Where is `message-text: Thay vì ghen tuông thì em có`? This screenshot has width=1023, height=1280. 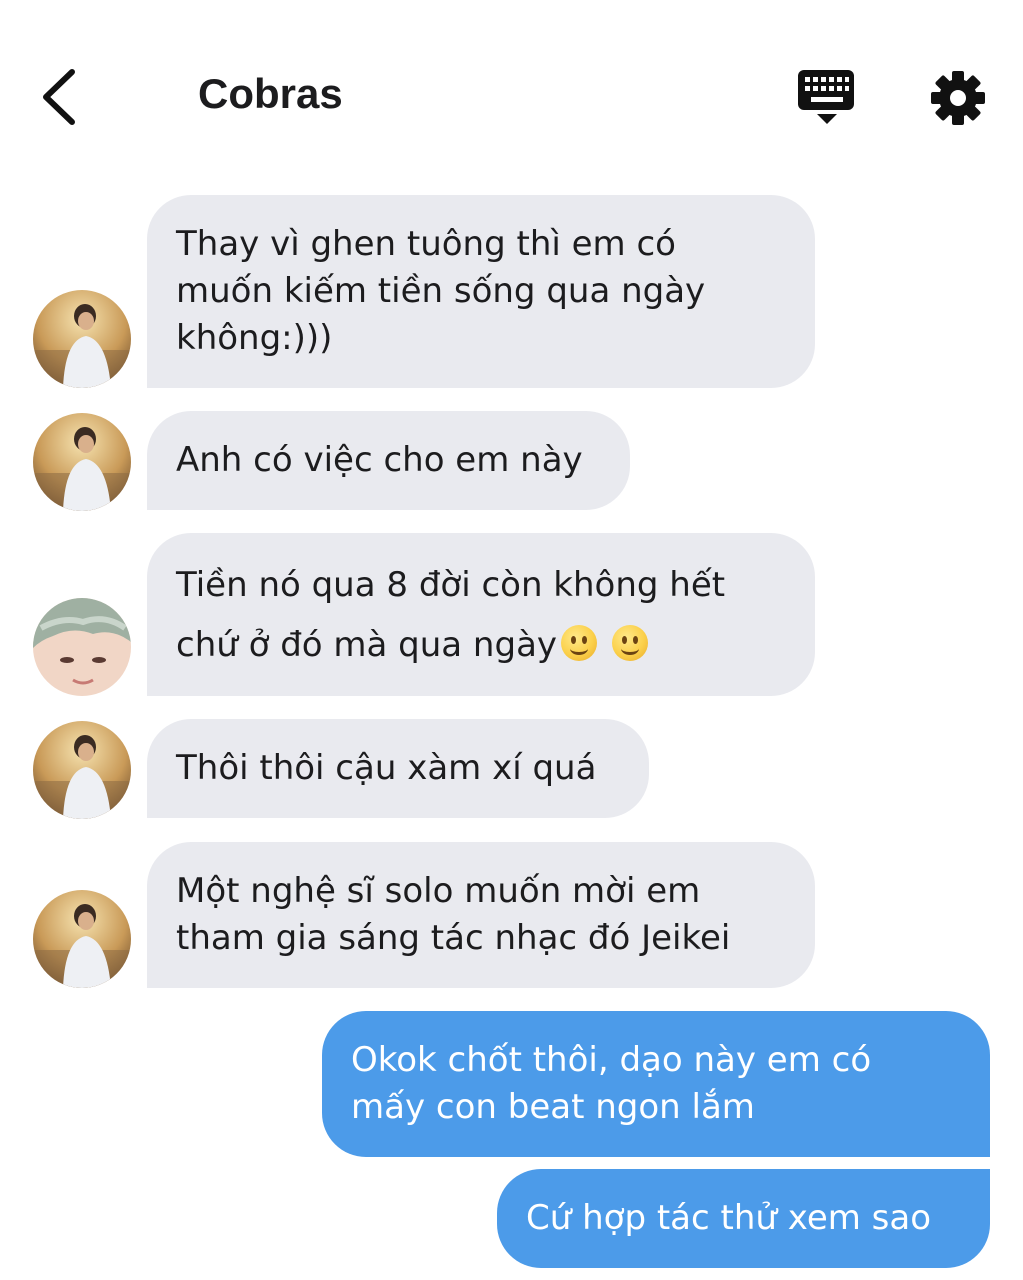
message-text: Thay vì ghen tuông thì em có is located at coordinates (426, 244).